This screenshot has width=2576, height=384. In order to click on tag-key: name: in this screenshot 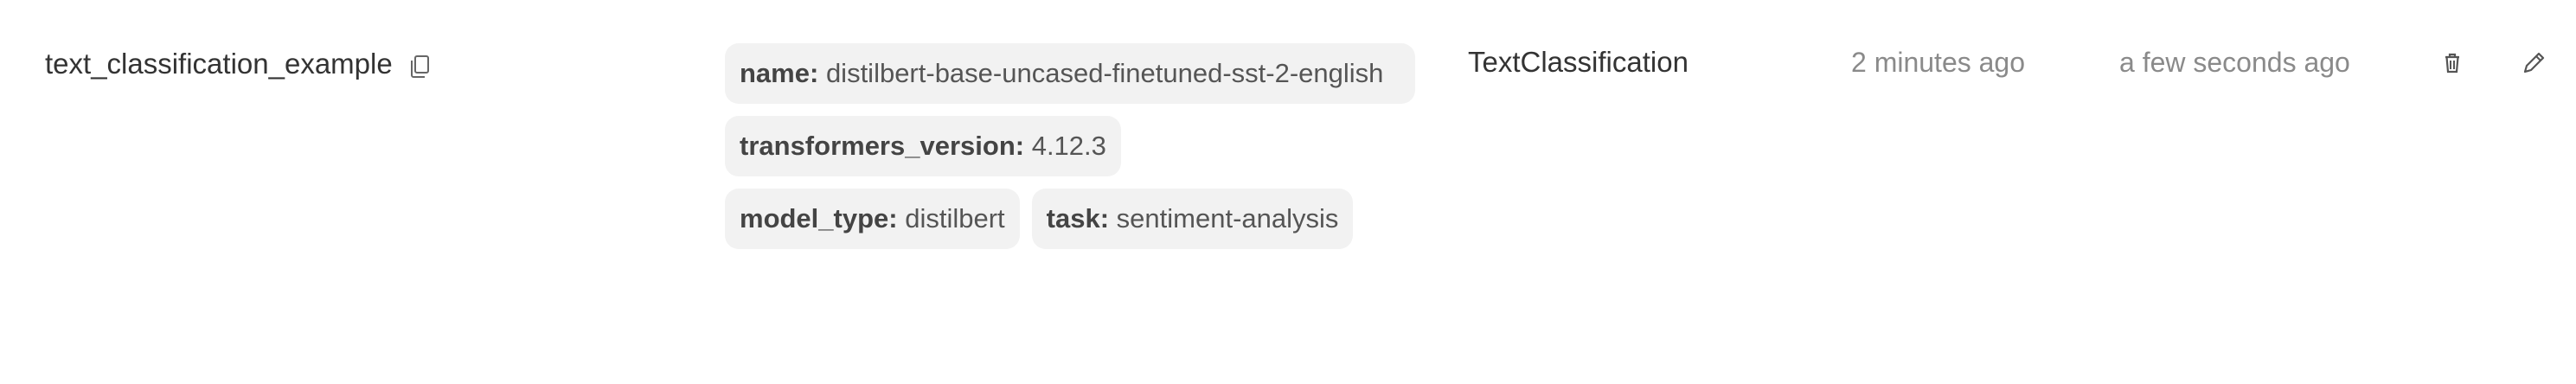, I will do `click(779, 73)`.